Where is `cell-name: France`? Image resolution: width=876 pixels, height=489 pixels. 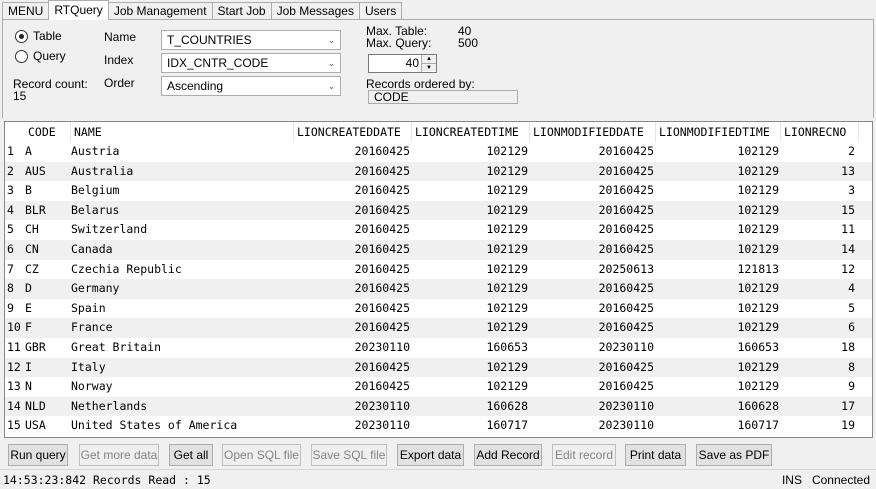
cell-name: France is located at coordinates (92, 327).